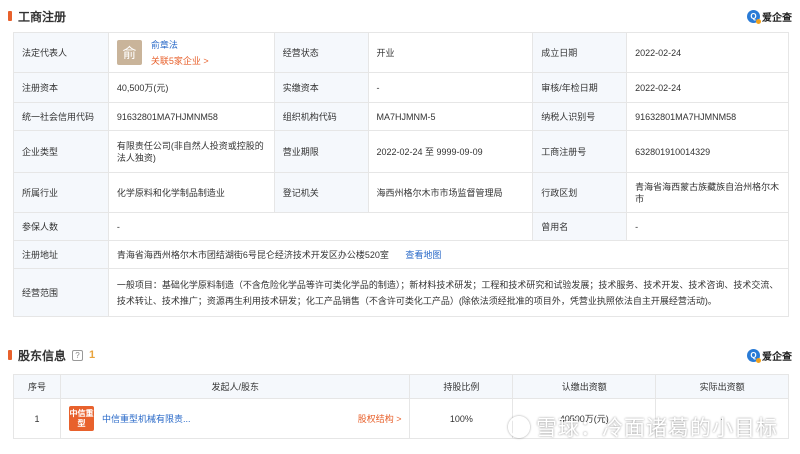 This screenshot has width=800, height=454. Describe the element at coordinates (450, 87) in the screenshot. I see `paid-capital-value: -` at that location.